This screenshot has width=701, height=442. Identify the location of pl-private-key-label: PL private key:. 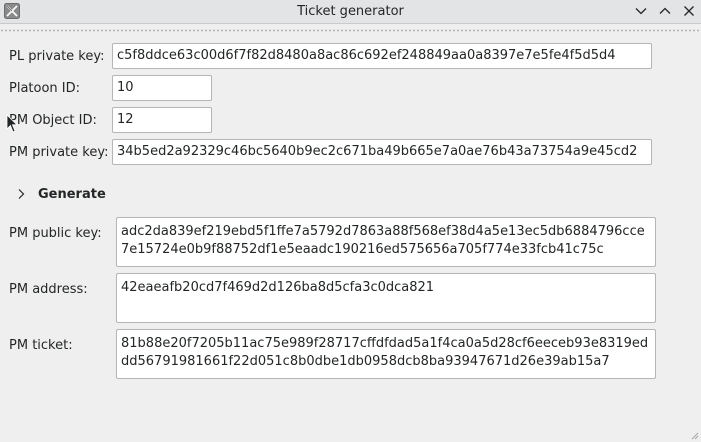
(57, 56).